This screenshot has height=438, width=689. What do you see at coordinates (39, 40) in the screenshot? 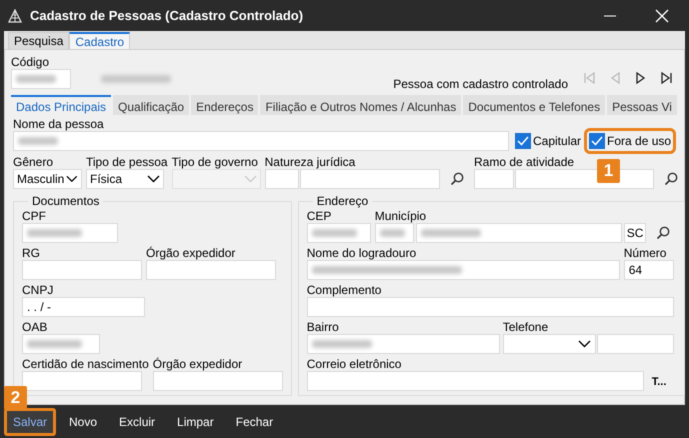
I see `tab: Pesquisa` at bounding box center [39, 40].